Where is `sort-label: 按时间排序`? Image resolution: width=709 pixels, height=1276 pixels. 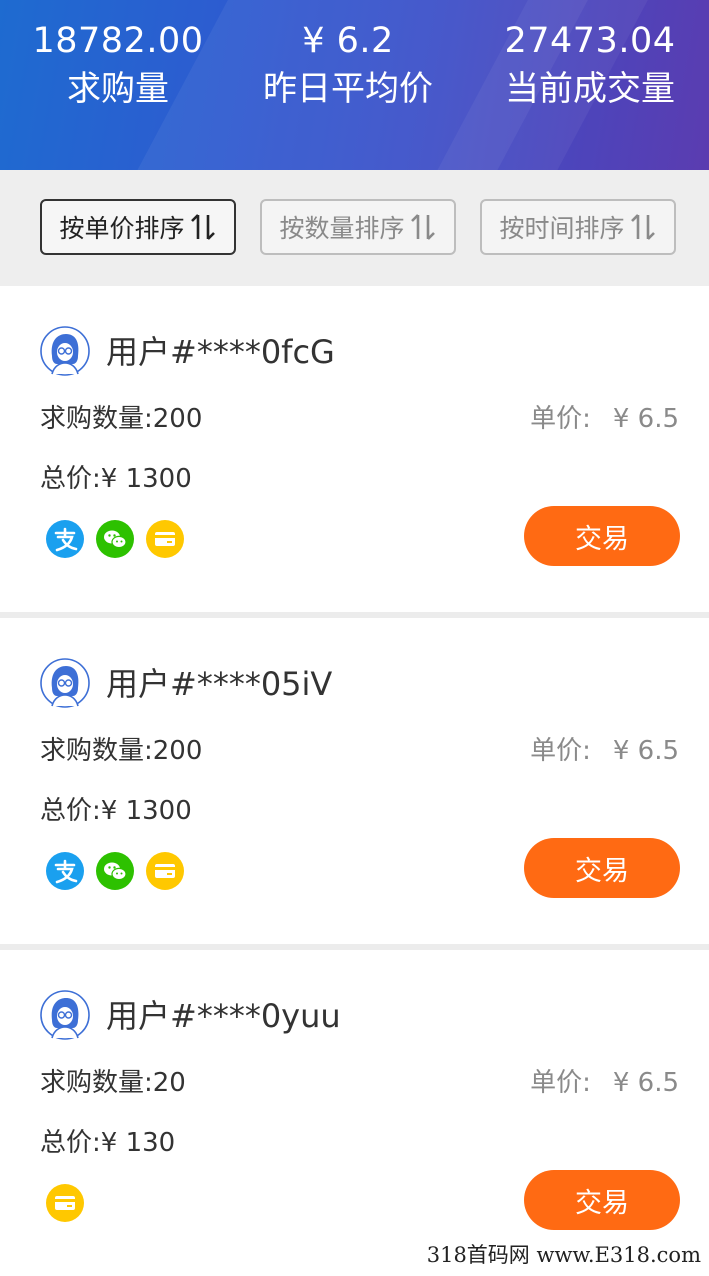 sort-label: 按时间排序 is located at coordinates (562, 228).